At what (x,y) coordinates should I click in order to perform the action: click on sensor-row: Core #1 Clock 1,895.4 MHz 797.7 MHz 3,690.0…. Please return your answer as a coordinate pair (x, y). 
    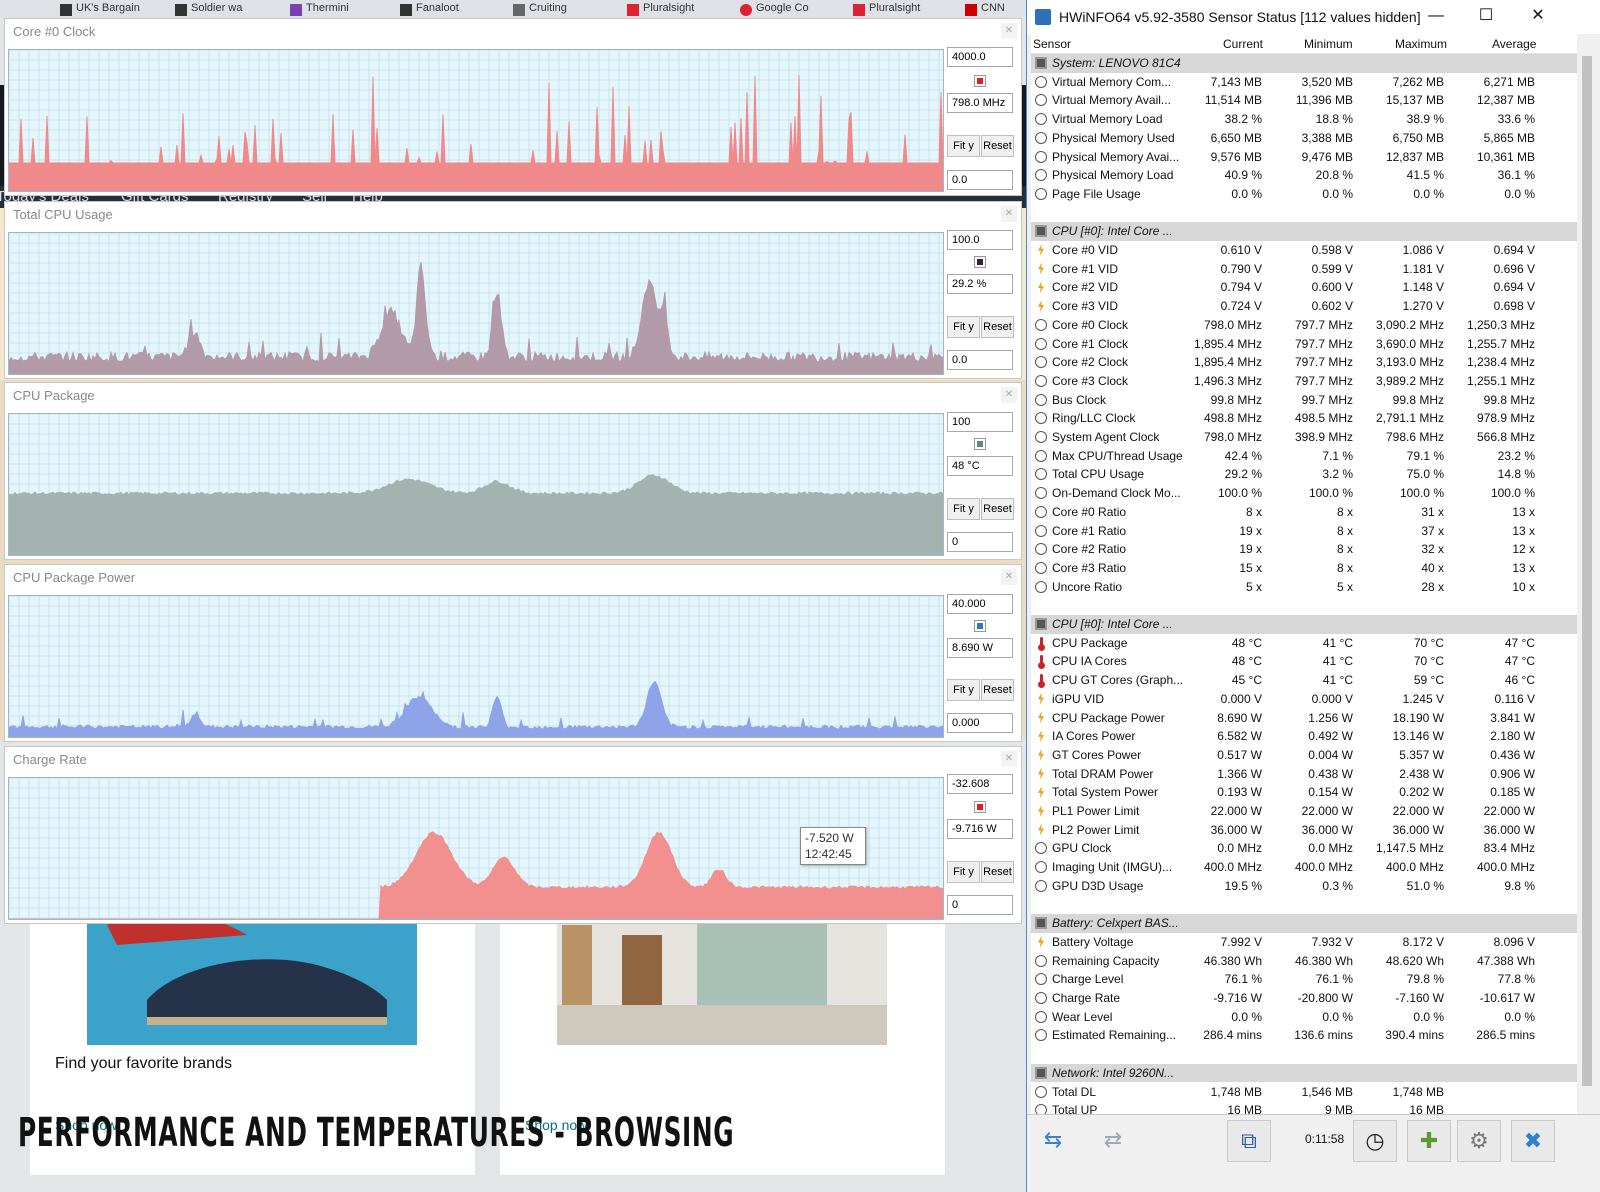
    Looking at the image, I should click on (1304, 344).